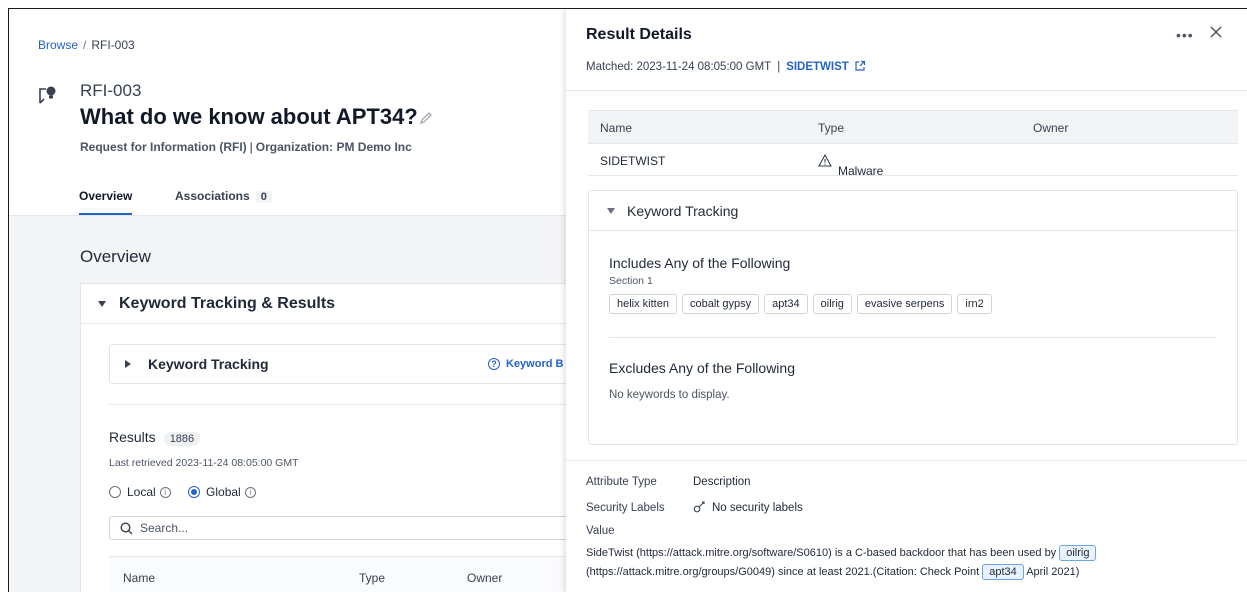 The width and height of the screenshot is (1247, 592). What do you see at coordinates (163, 147) in the screenshot?
I see `rfi-type: Request for Information (RFI)` at bounding box center [163, 147].